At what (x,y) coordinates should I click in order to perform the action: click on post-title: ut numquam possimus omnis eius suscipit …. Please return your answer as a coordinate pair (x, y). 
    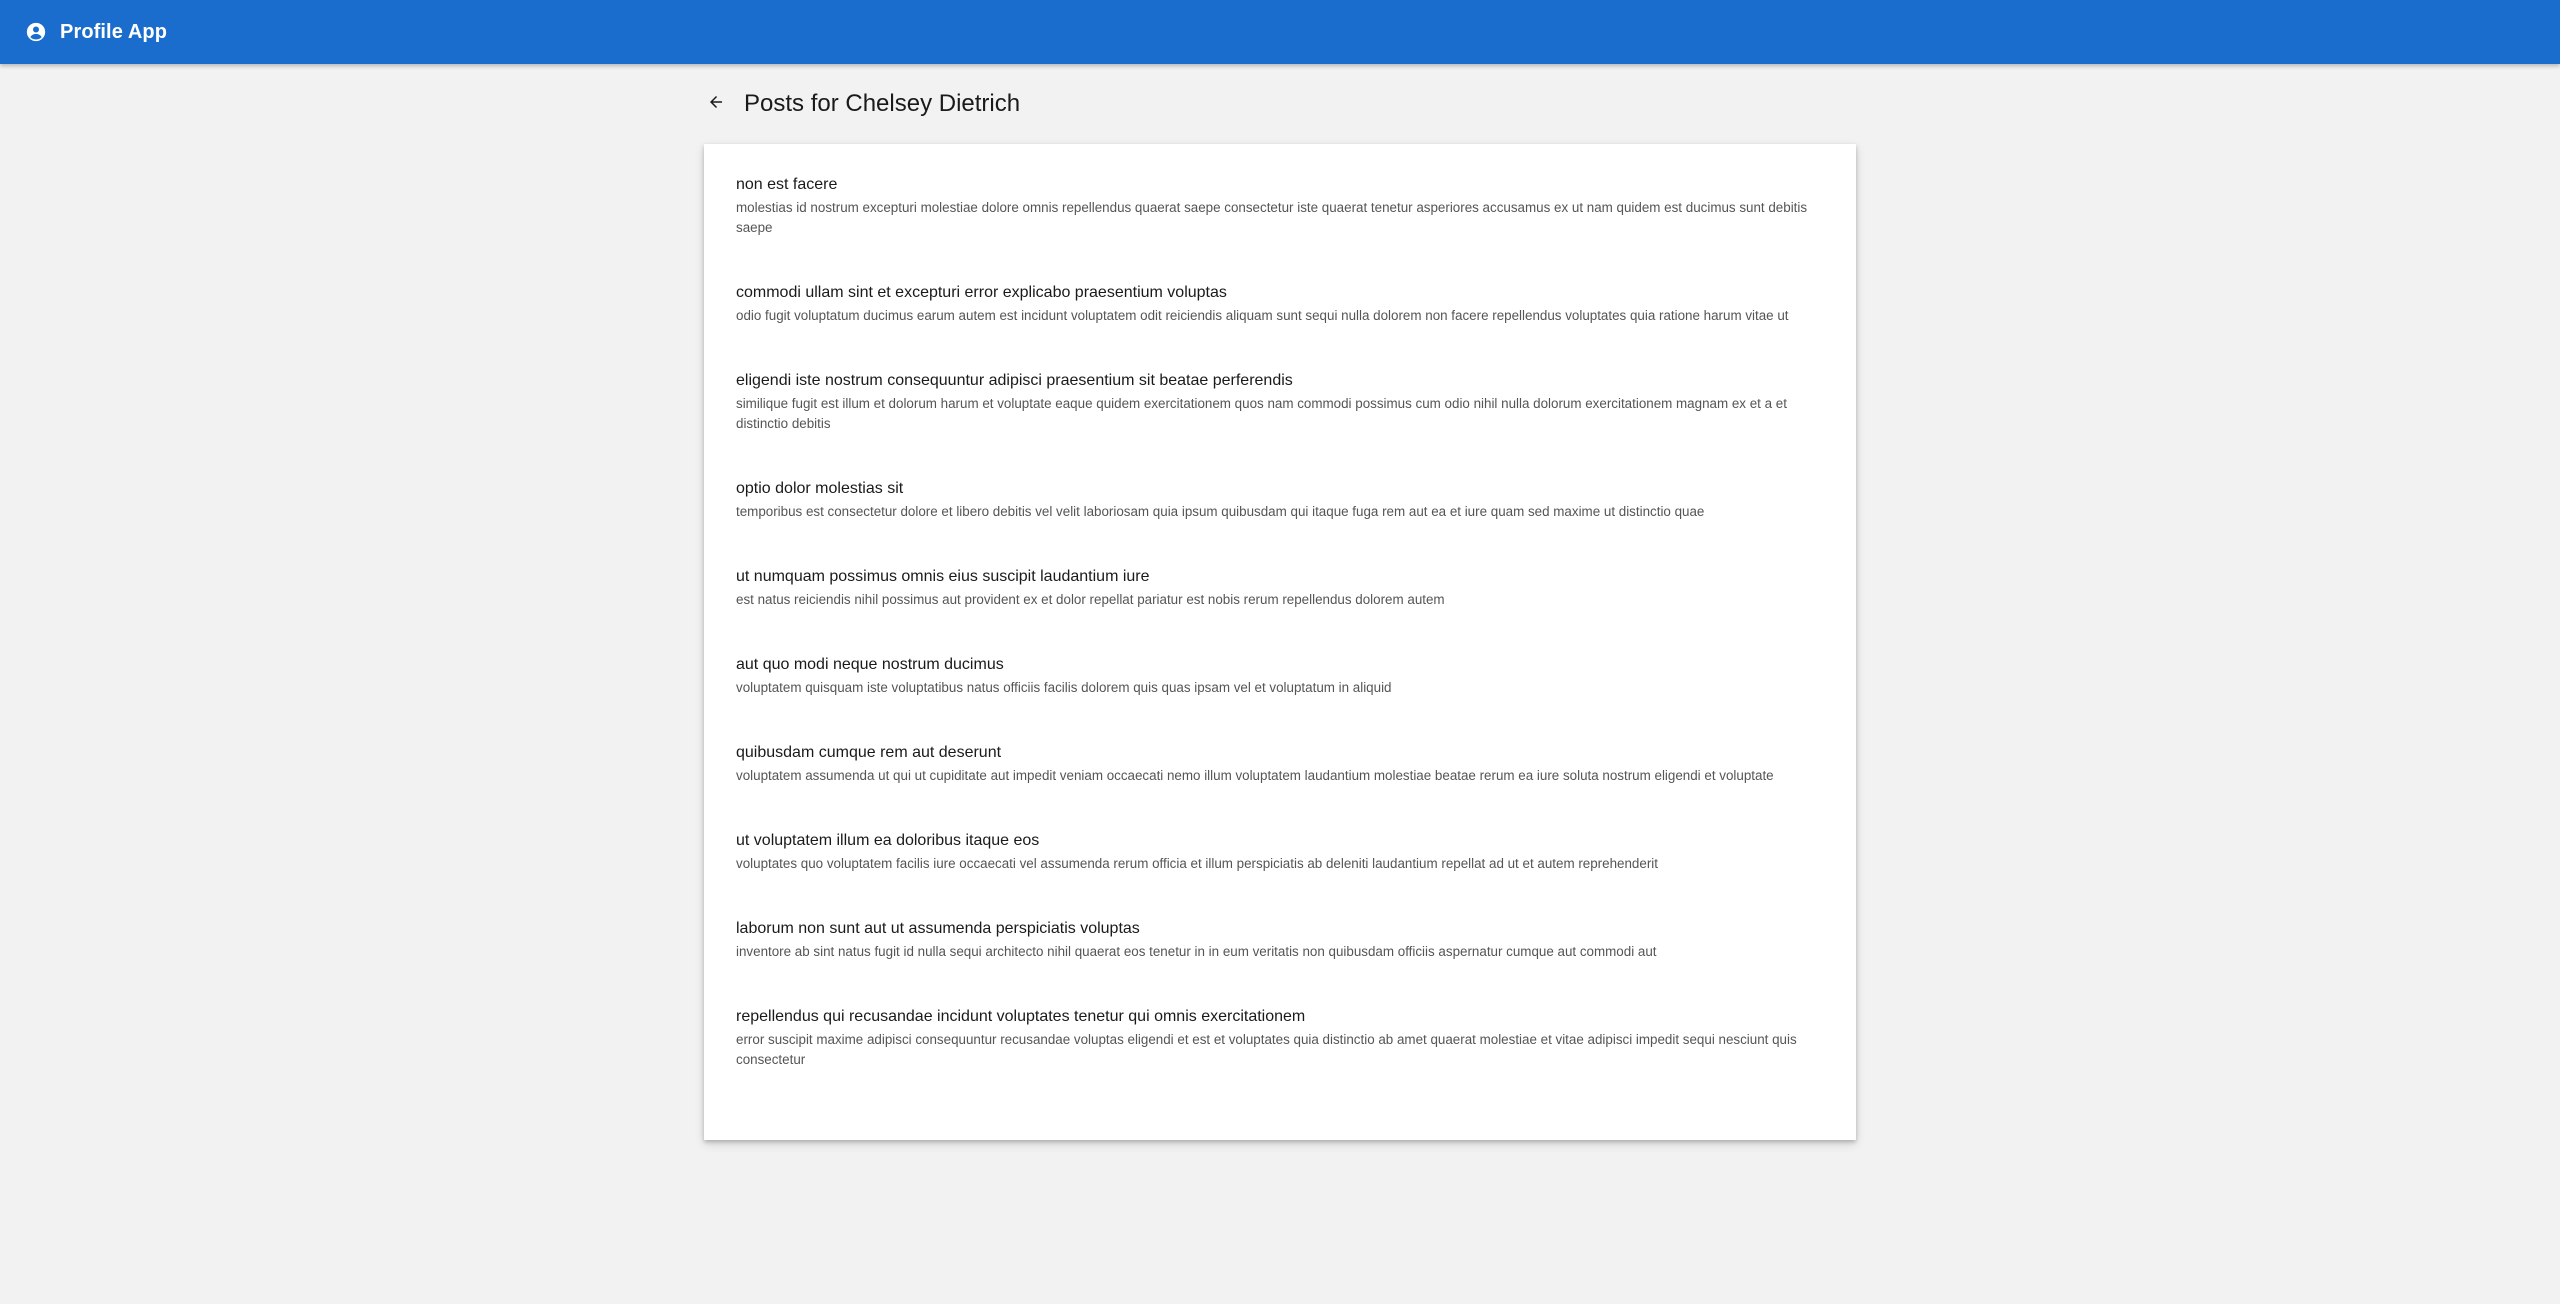
    Looking at the image, I should click on (943, 576).